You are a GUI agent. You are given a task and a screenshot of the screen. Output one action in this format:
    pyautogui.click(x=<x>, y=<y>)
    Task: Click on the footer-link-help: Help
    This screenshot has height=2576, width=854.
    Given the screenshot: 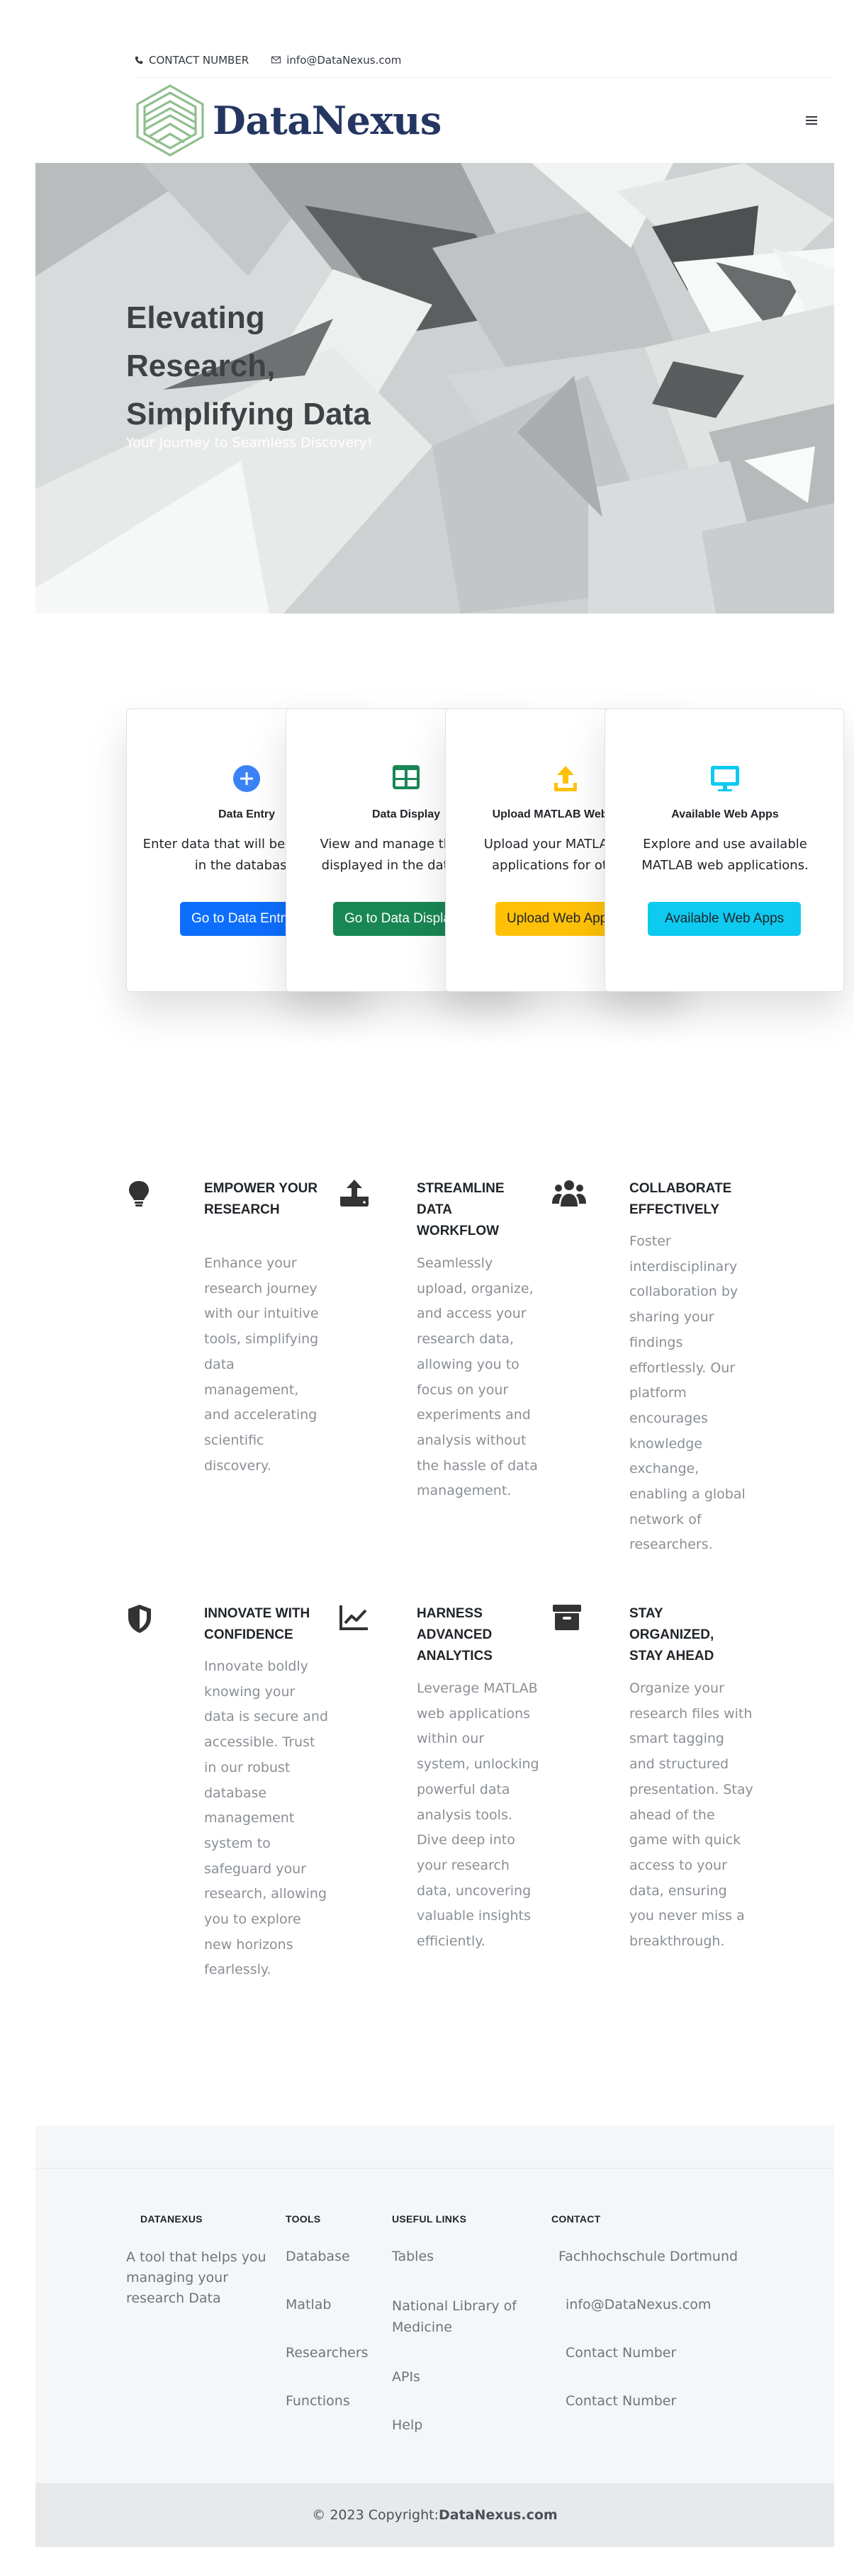 What is the action you would take?
    pyautogui.click(x=463, y=2425)
    